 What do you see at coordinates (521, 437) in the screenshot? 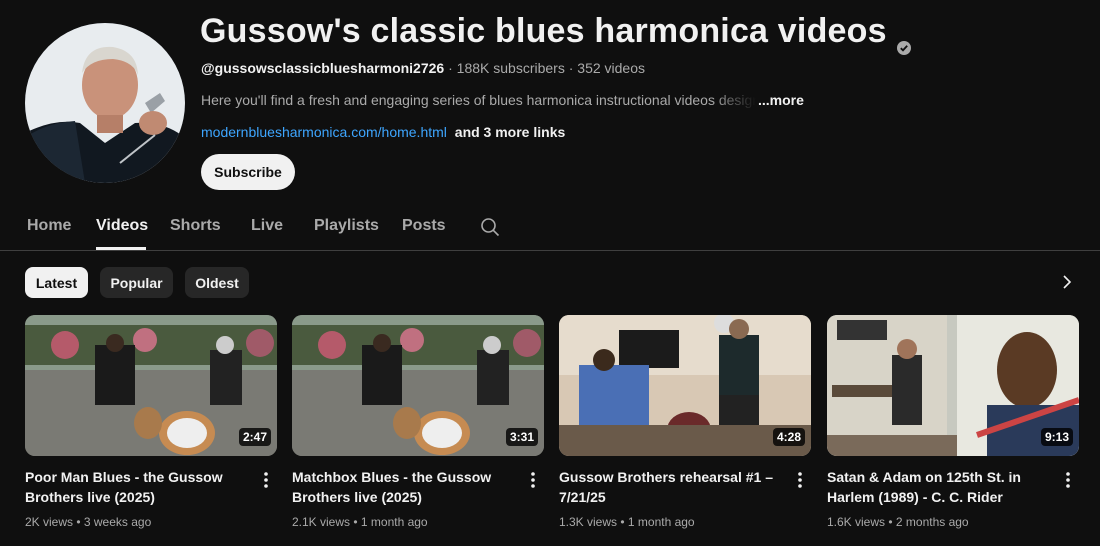
I see `video-duration: 3:31` at bounding box center [521, 437].